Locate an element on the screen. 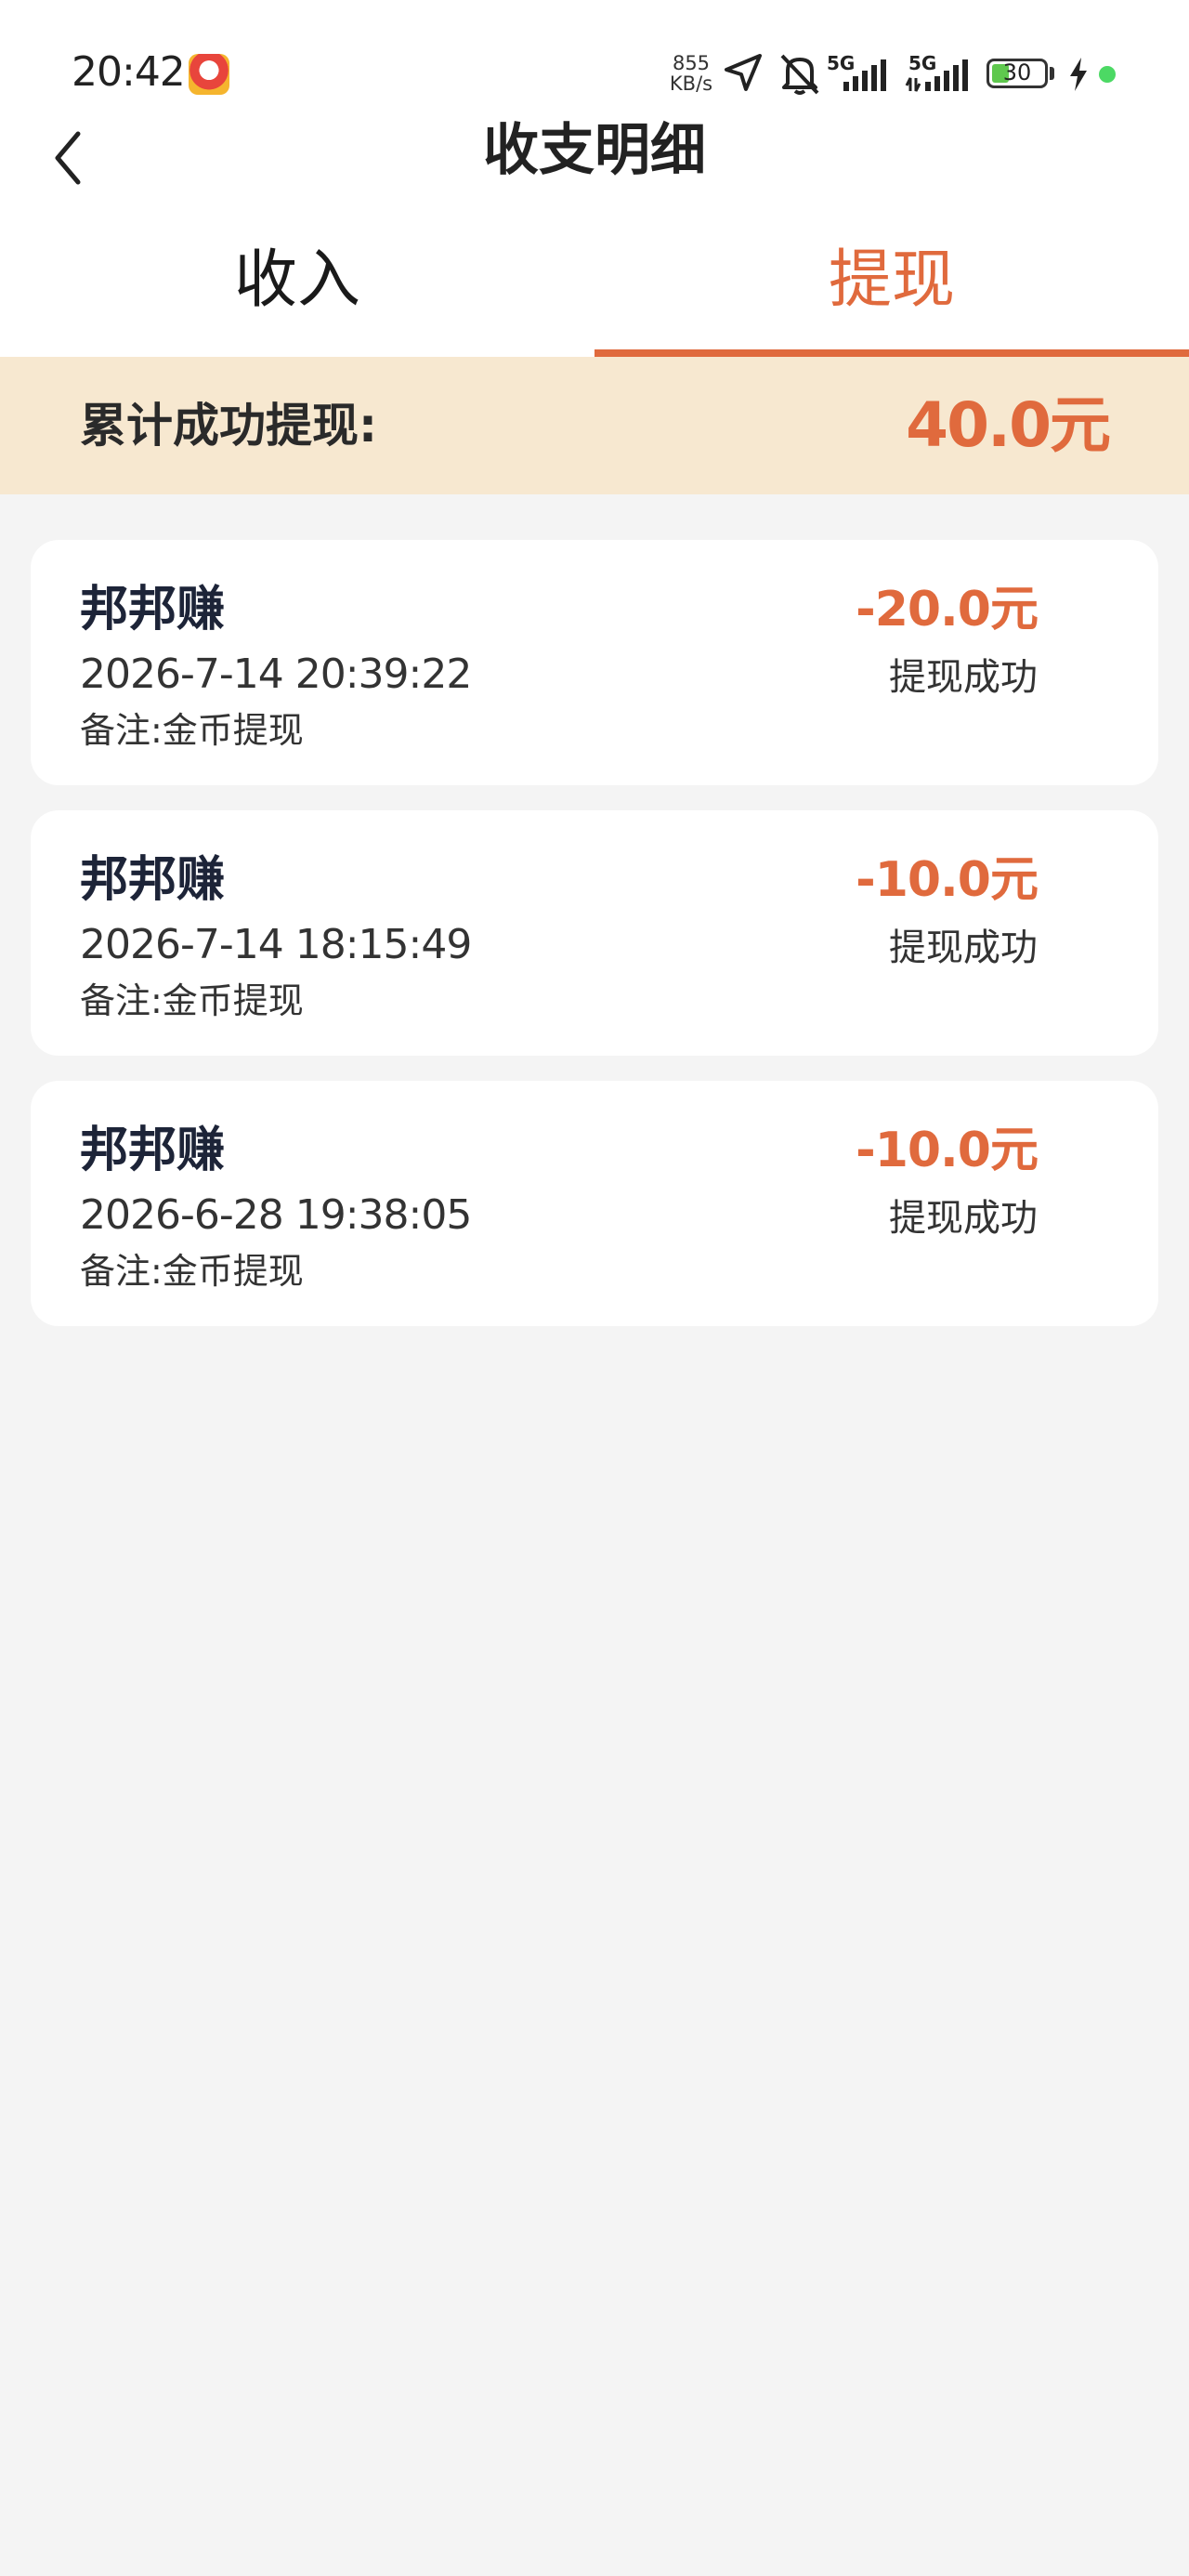 The width and height of the screenshot is (1189, 2576). charging-icon is located at coordinates (1079, 74).